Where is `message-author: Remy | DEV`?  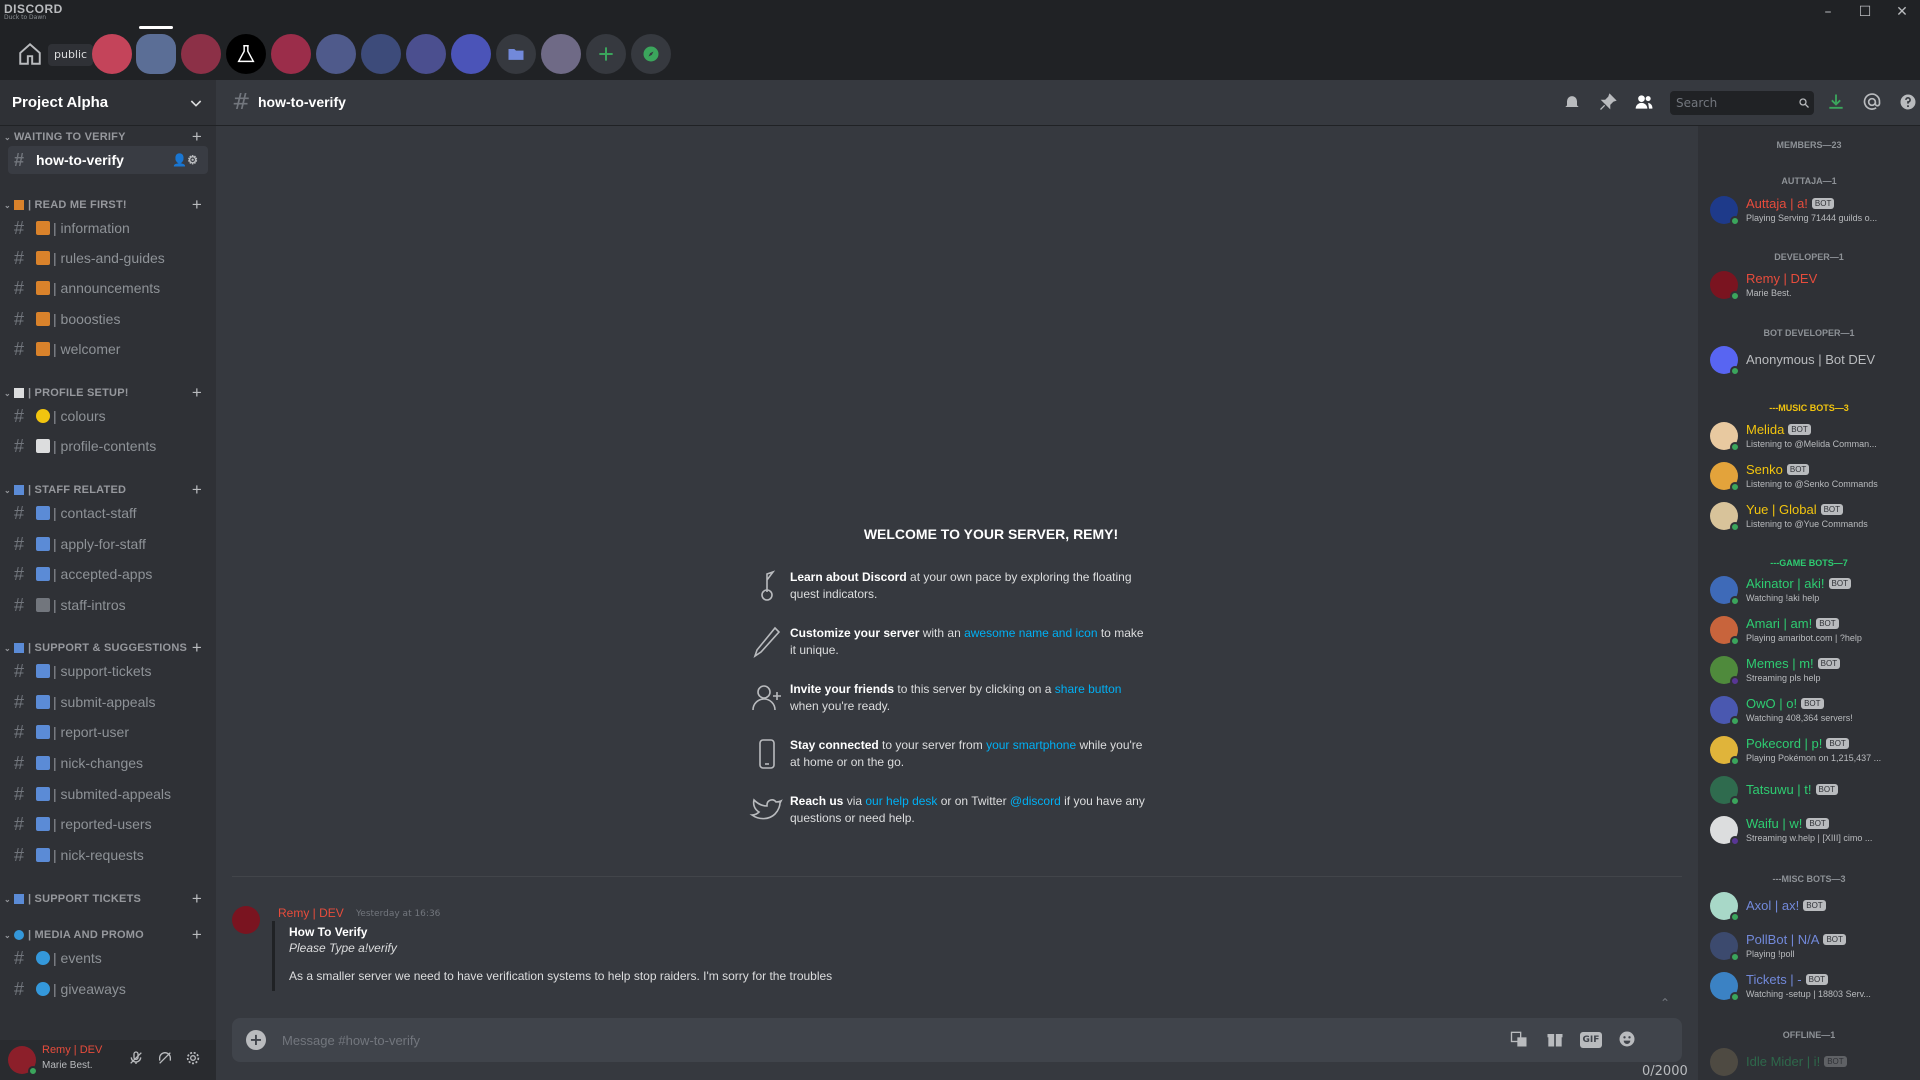 message-author: Remy | DEV is located at coordinates (311, 913).